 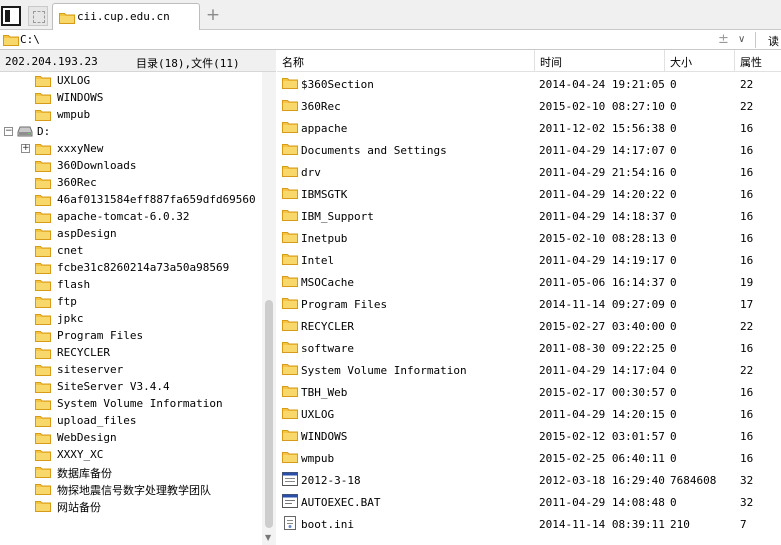 What do you see at coordinates (327, 326) in the screenshot?
I see `file-name: RECYCLER` at bounding box center [327, 326].